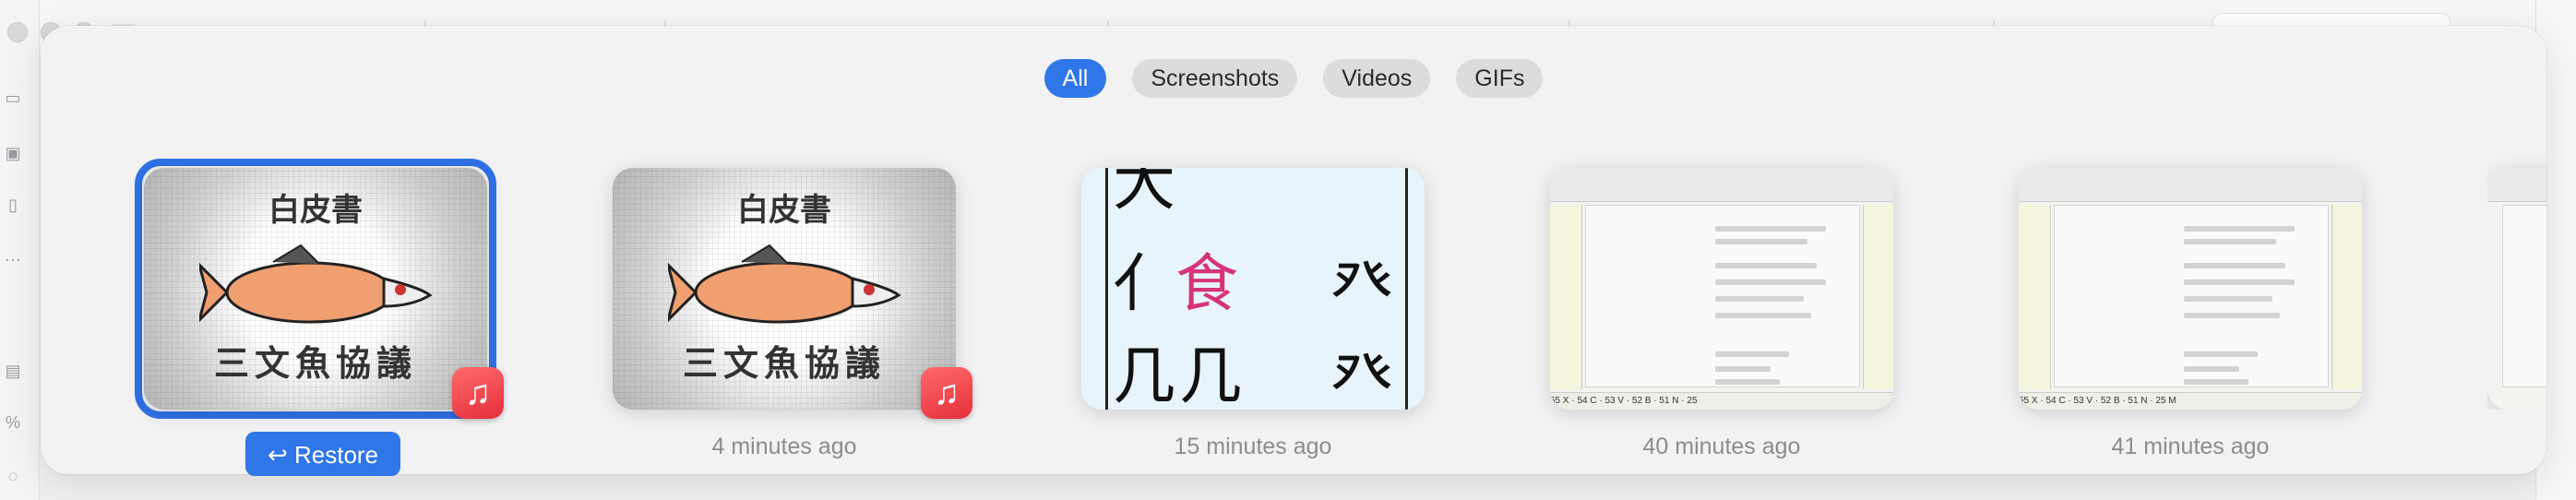  I want to click on thumbnail: 大 亻 食 癶 几 几 癶, so click(1253, 289).